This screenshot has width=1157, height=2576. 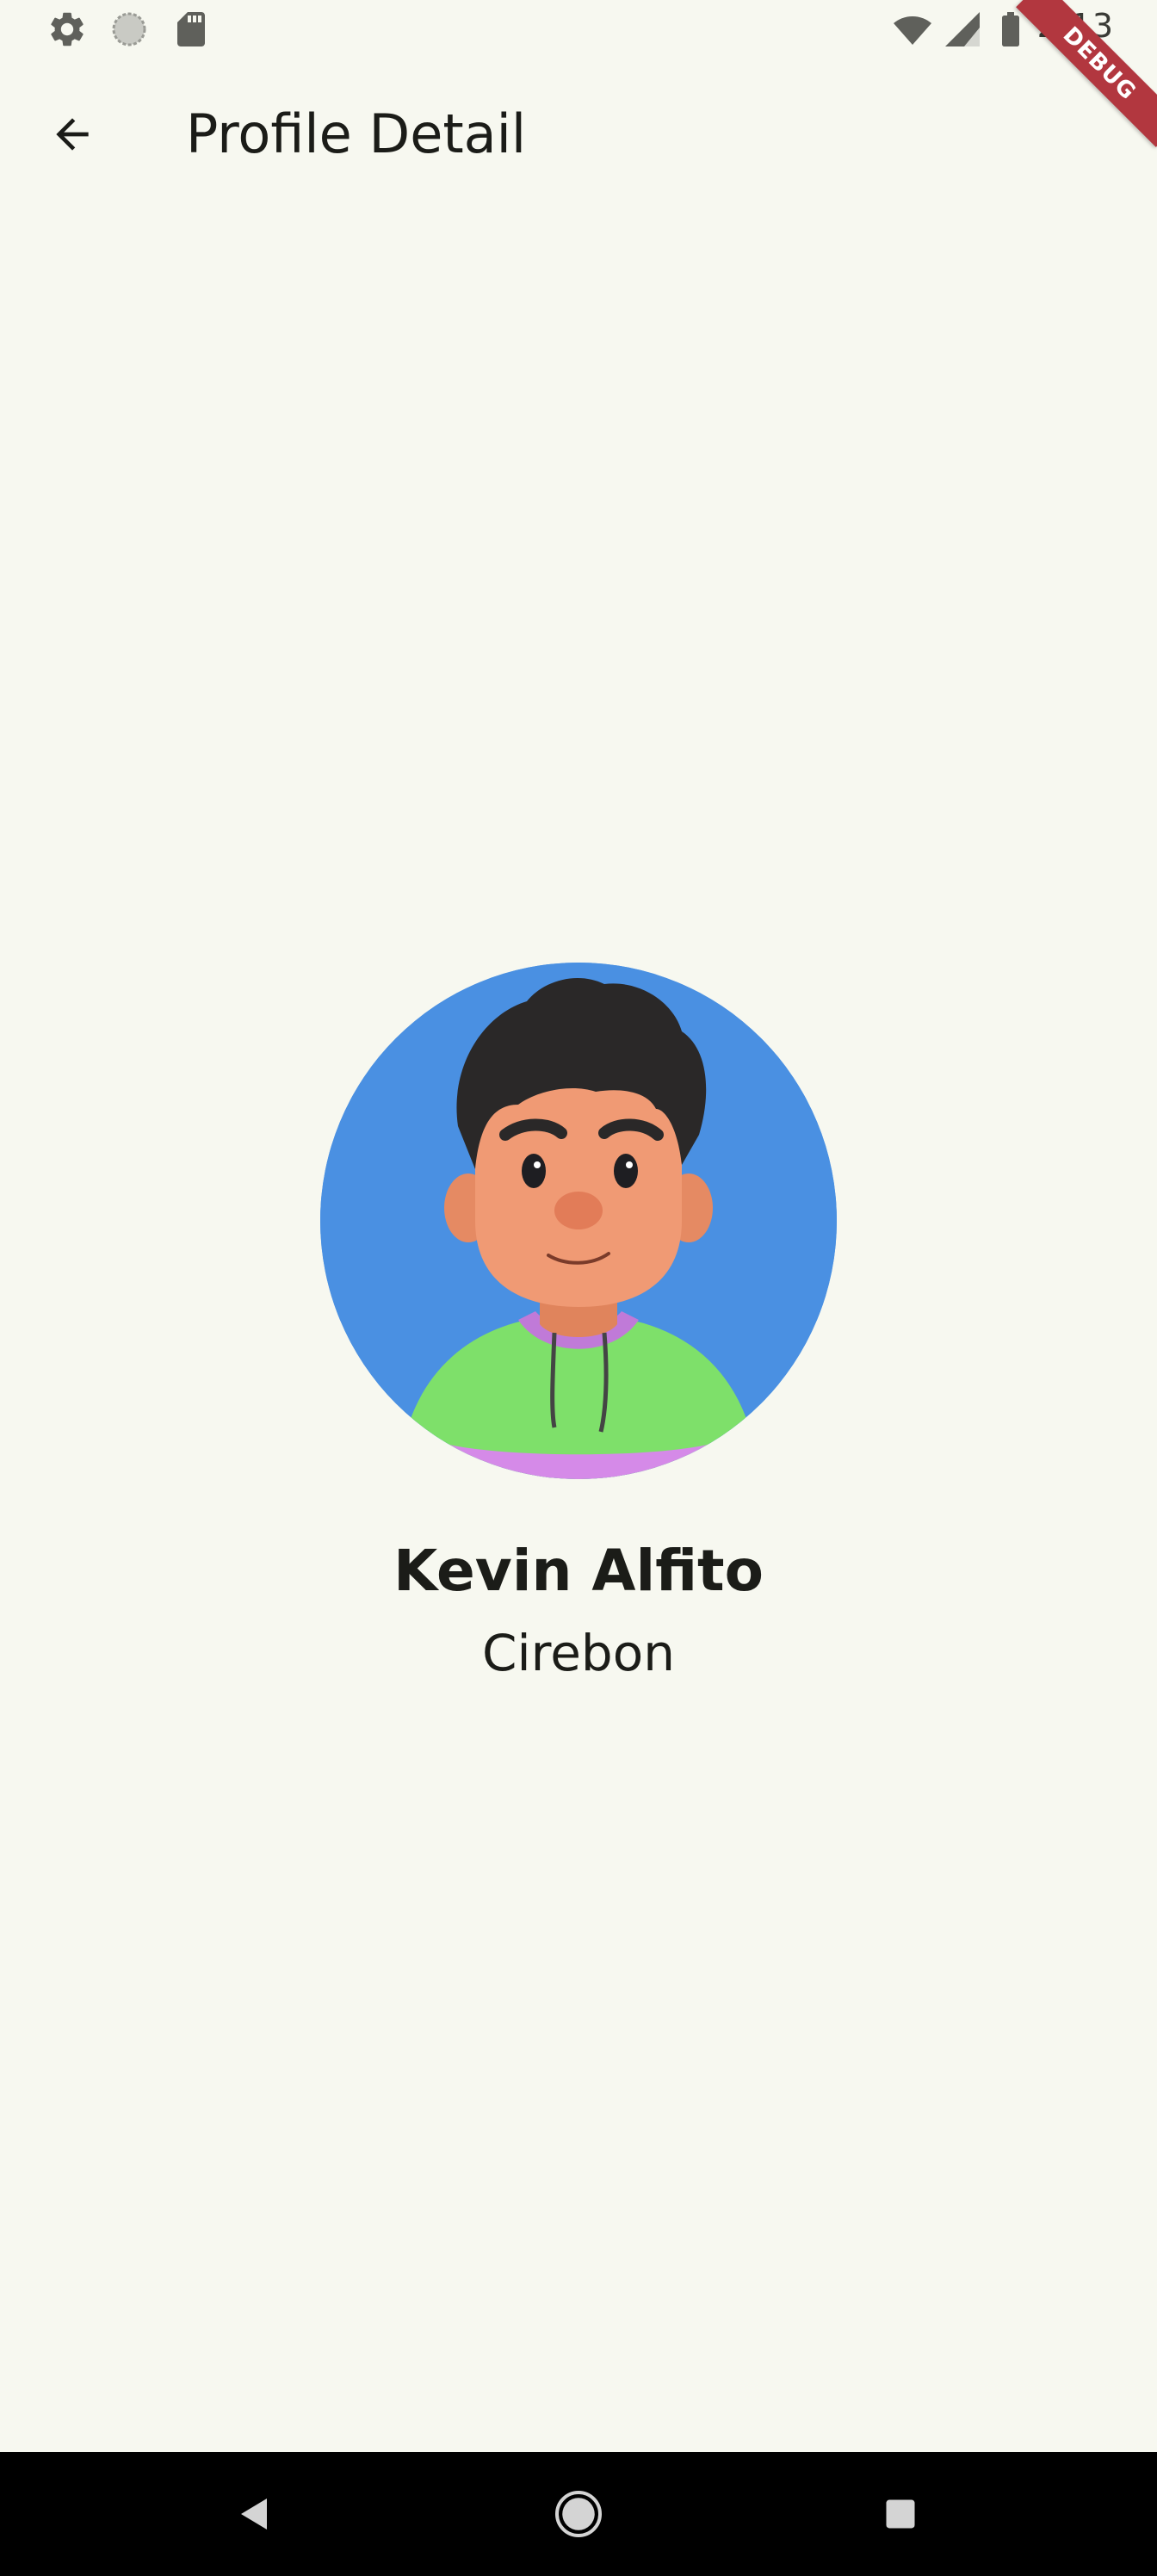 I want to click on avatar, so click(x=579, y=1221).